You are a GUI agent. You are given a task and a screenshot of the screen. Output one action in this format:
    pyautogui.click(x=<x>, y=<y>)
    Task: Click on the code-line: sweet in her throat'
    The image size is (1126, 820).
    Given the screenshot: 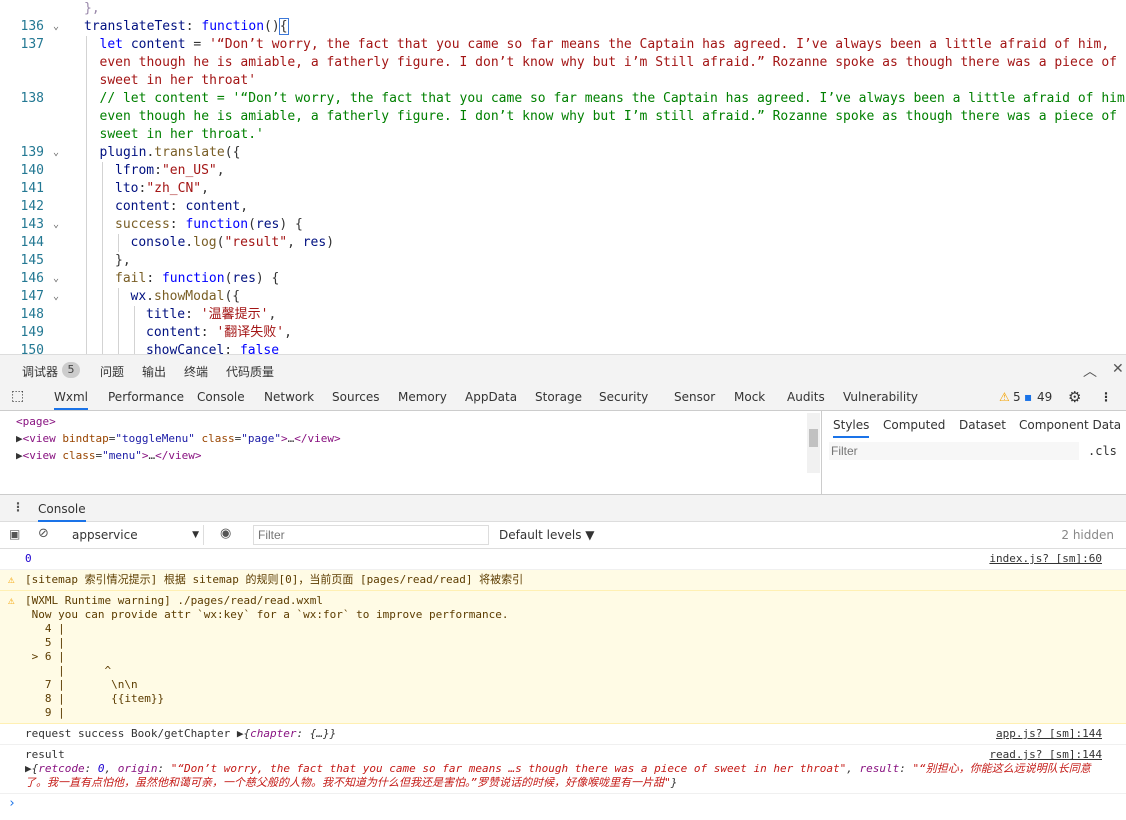 What is the action you would take?
    pyautogui.click(x=563, y=81)
    